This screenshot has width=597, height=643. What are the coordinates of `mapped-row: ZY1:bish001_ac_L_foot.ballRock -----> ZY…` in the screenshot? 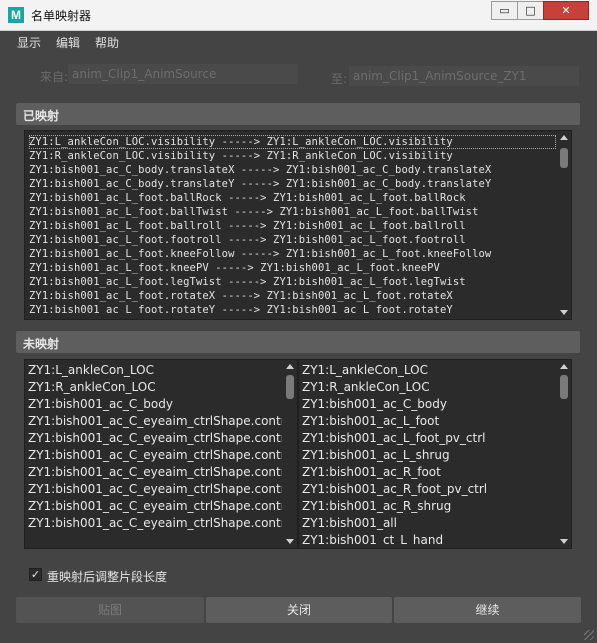 It's located at (292, 198).